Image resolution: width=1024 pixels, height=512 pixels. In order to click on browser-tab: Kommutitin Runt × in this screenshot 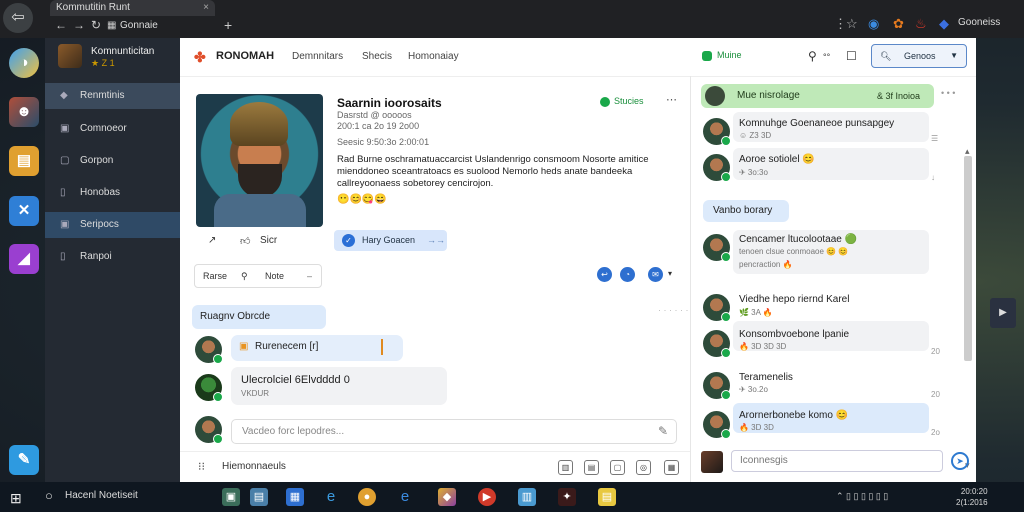, I will do `click(132, 8)`.